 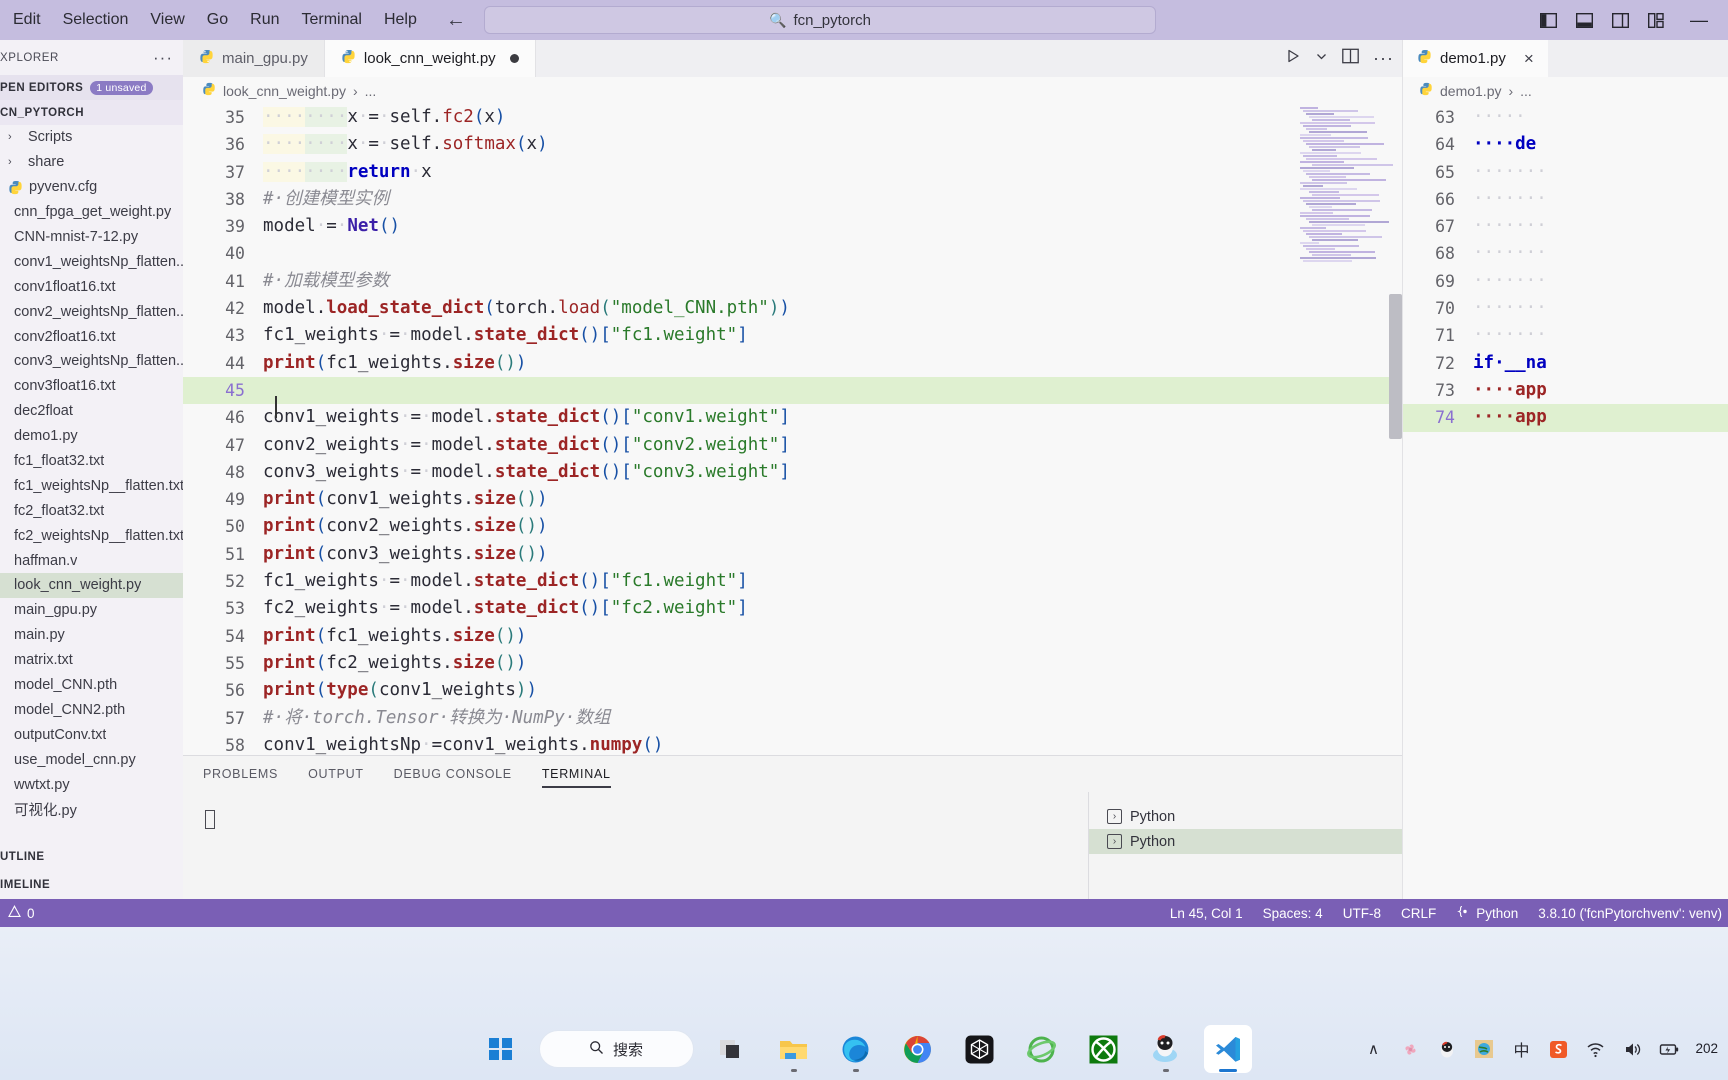 What do you see at coordinates (332, 20) in the screenshot?
I see `menu-item-terminal: Terminal` at bounding box center [332, 20].